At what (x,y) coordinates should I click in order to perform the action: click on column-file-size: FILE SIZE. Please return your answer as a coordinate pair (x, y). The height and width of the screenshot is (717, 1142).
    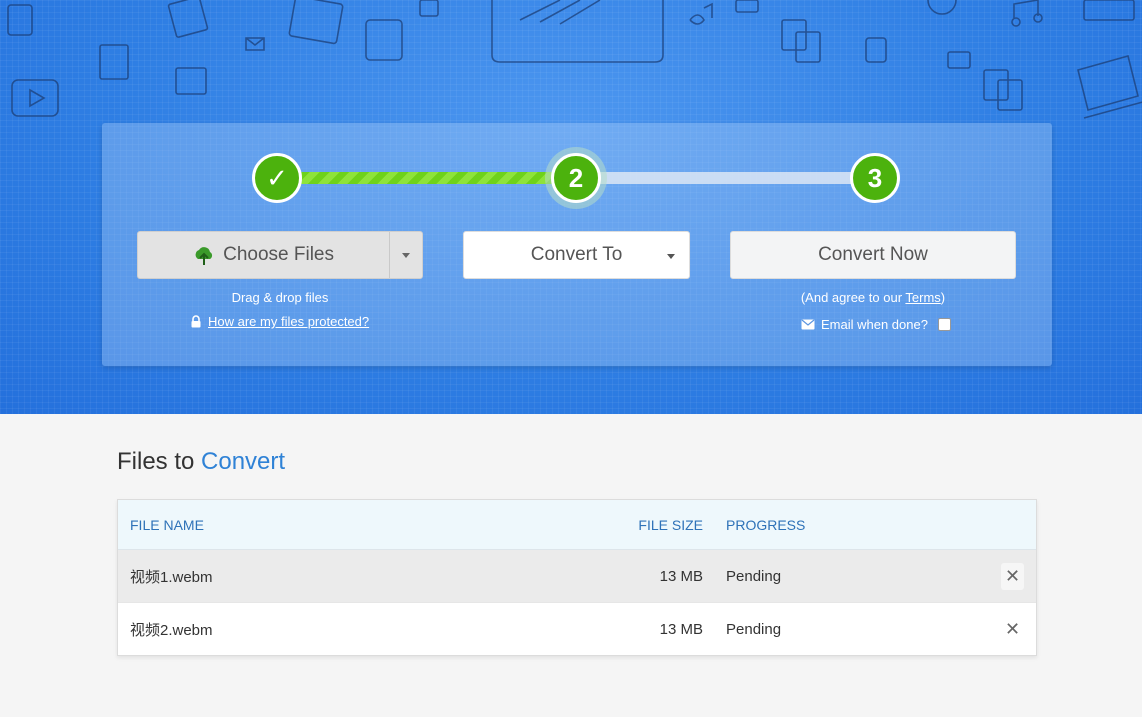
    Looking at the image, I should click on (670, 524).